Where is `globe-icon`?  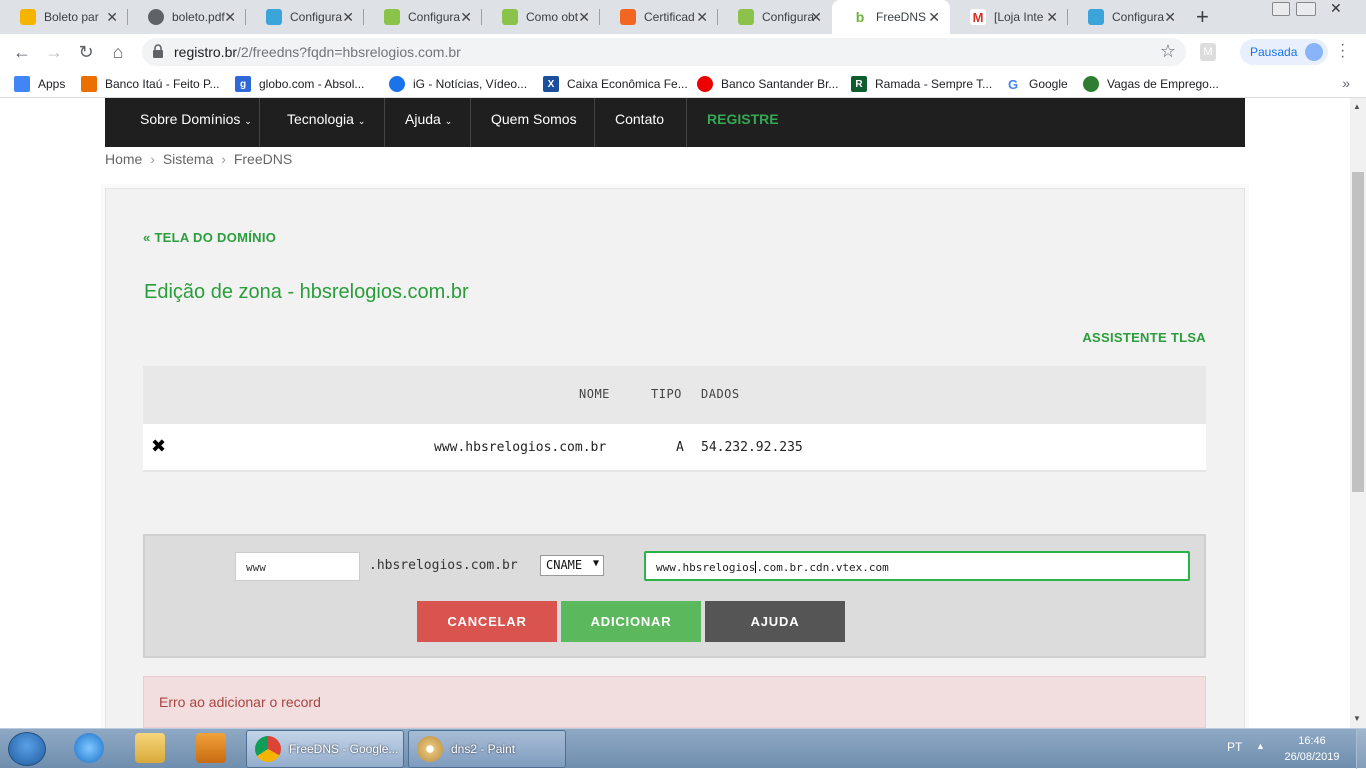 globe-icon is located at coordinates (156, 17).